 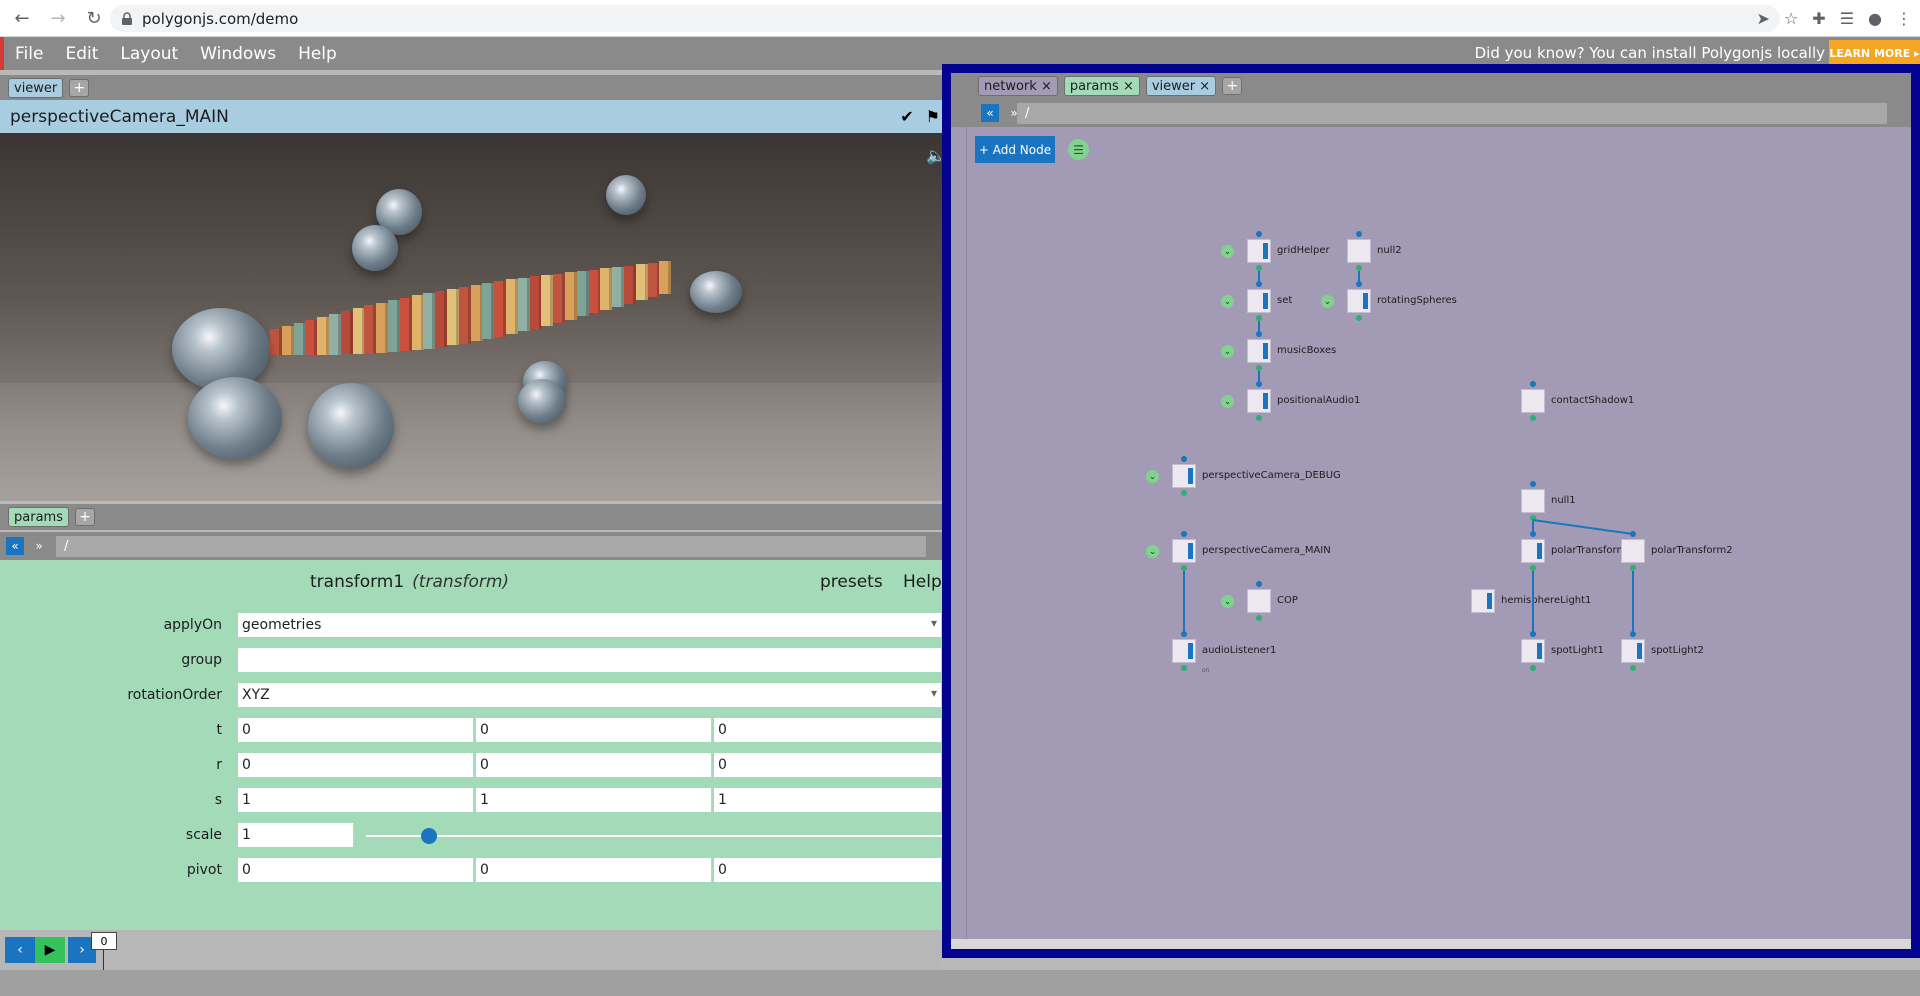 I want to click on pivot-x-input: 0, so click(x=356, y=870).